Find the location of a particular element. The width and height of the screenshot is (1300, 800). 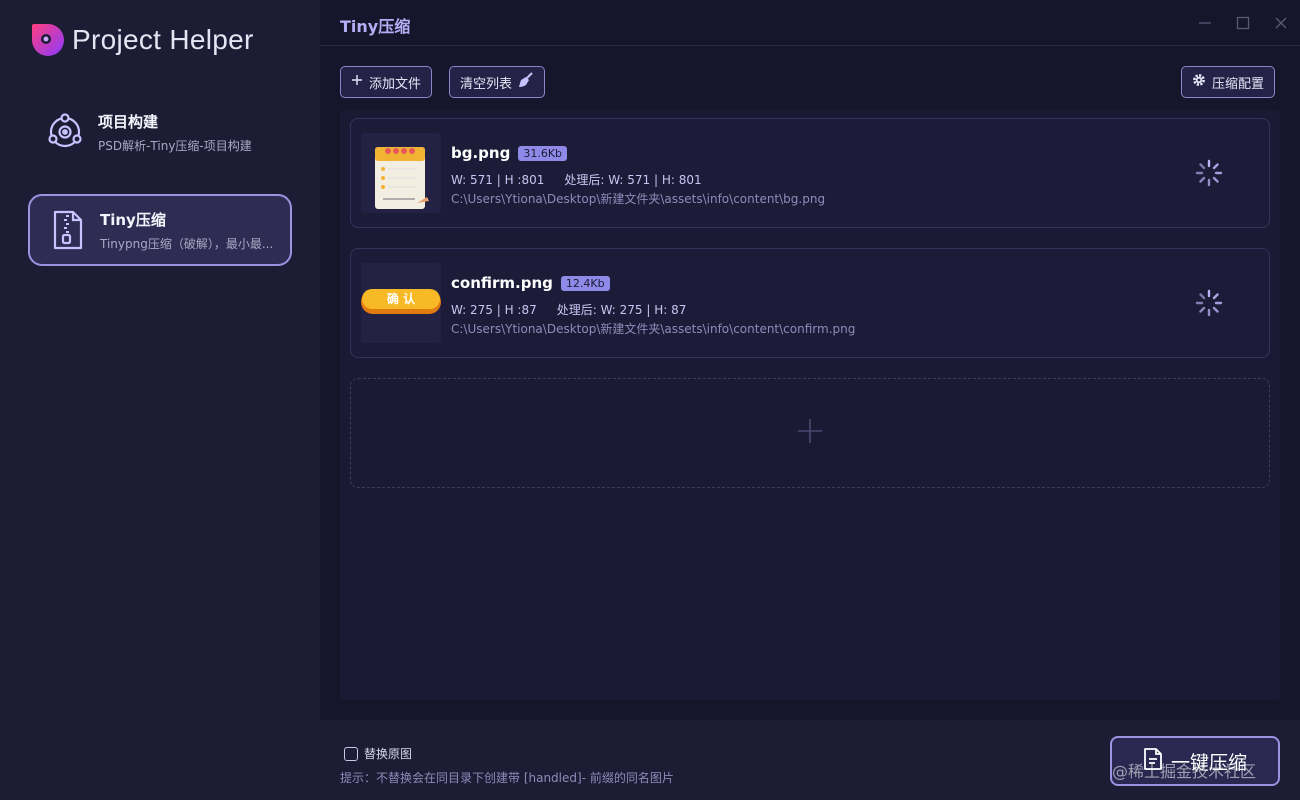

file-name-text: bg.png is located at coordinates (481, 153).